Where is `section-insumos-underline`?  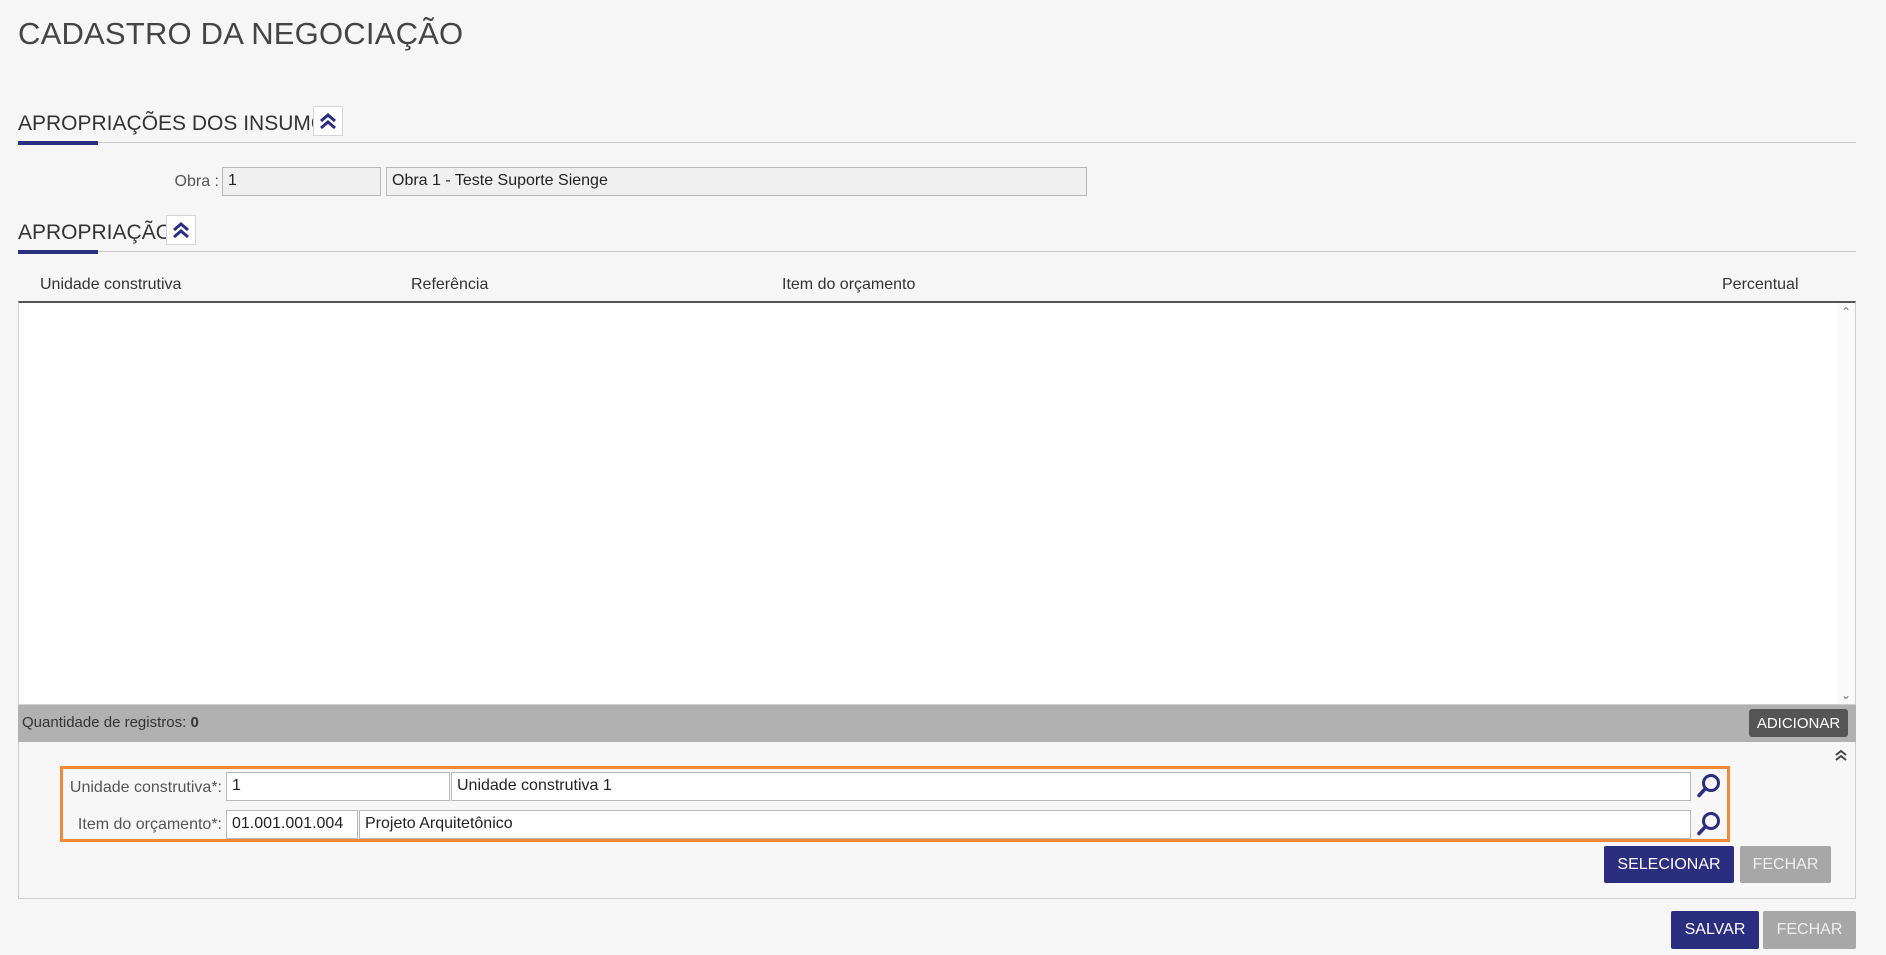
section-insumos-underline is located at coordinates (58, 143).